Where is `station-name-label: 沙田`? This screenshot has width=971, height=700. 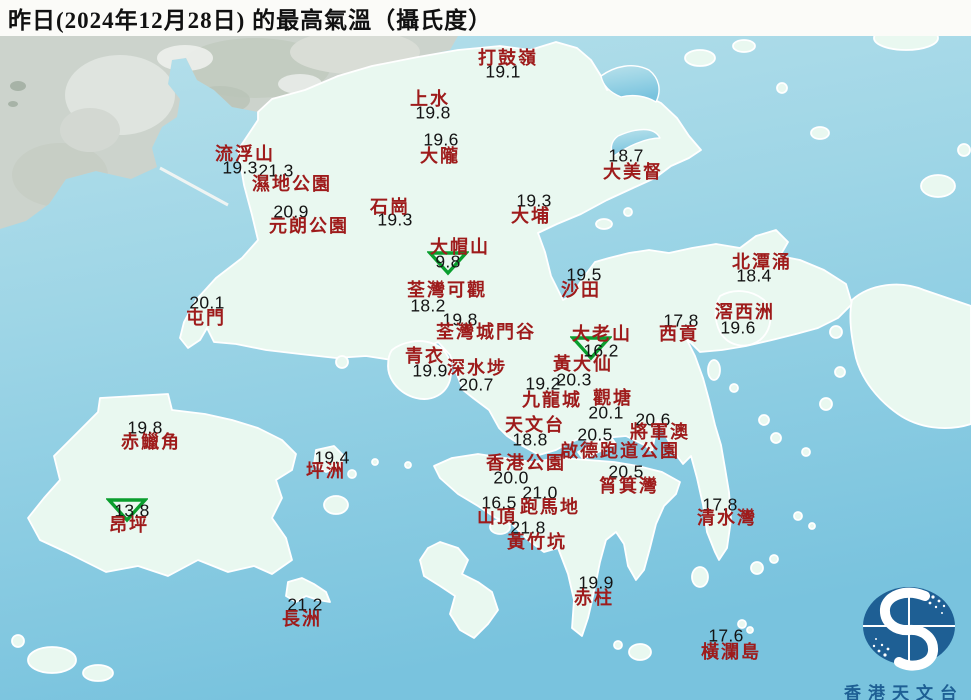 station-name-label: 沙田 is located at coordinates (581, 290).